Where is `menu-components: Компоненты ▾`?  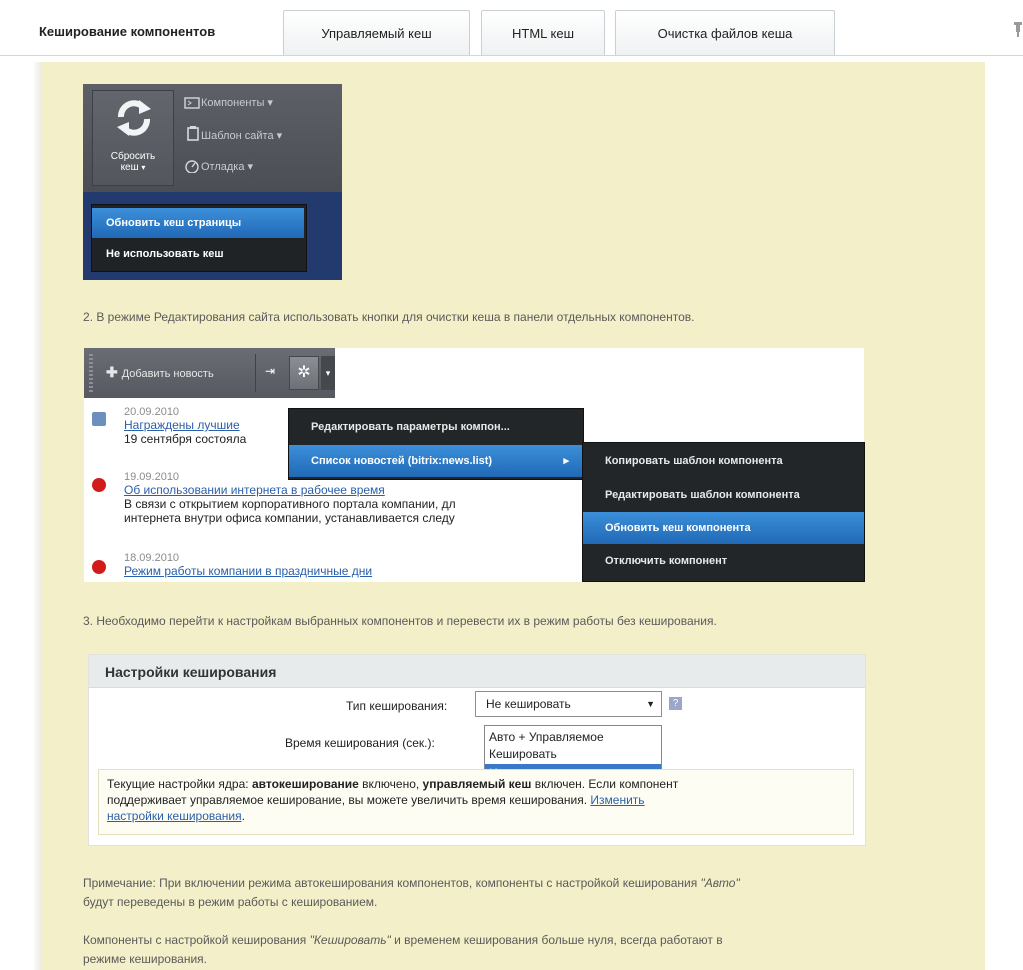 menu-components: Компоненты ▾ is located at coordinates (237, 103).